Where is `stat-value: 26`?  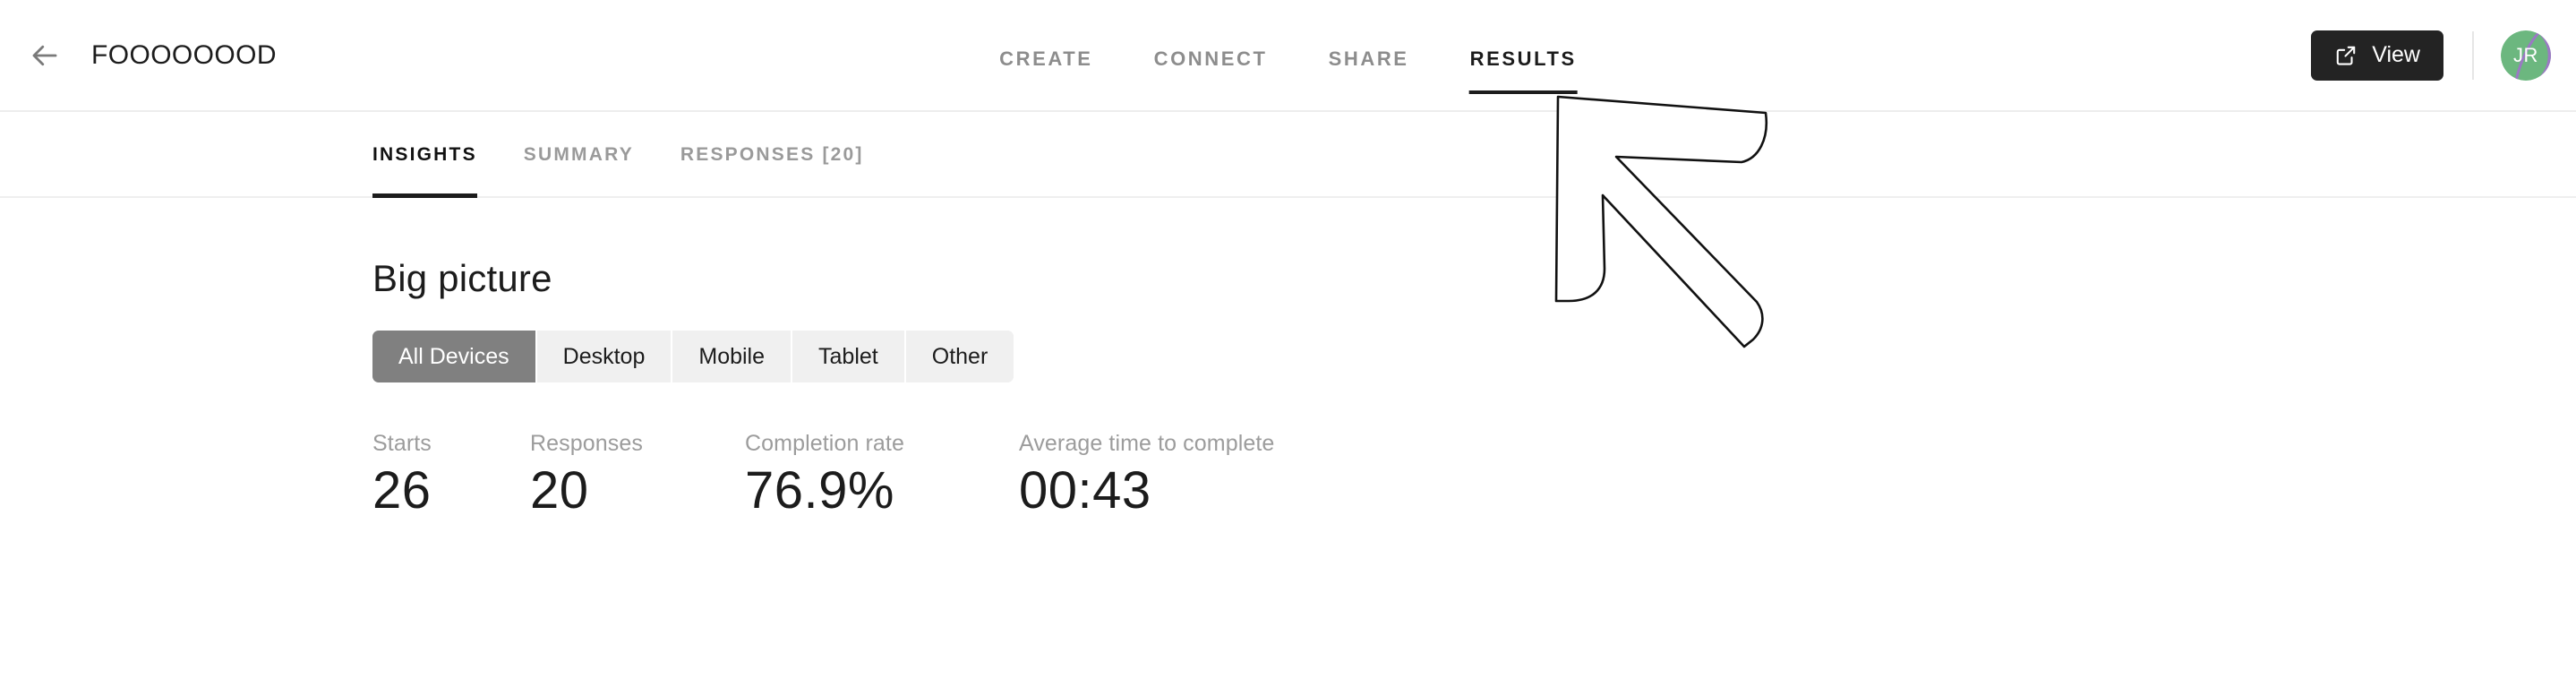 stat-value: 26 is located at coordinates (402, 490).